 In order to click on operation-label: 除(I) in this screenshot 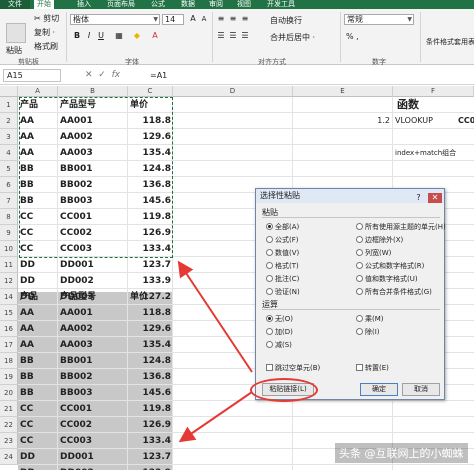, I will do `click(372, 332)`.